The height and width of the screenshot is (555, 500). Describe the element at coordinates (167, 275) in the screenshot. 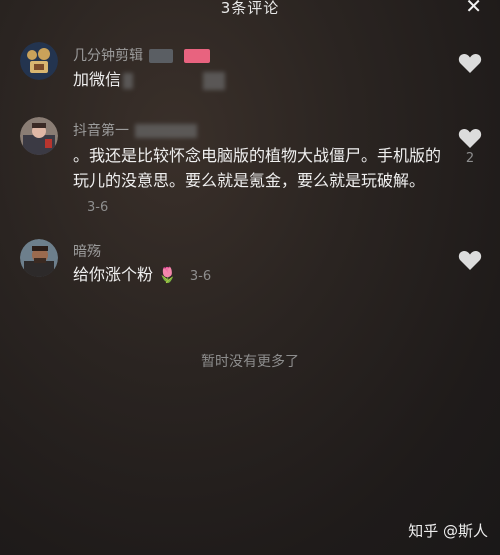

I see `tulip-emoji: 🌷` at that location.